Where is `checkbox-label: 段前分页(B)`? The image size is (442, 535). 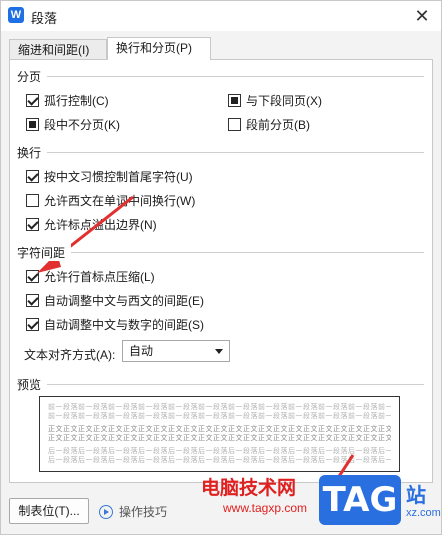
checkbox-label: 段前分页(B) is located at coordinates (278, 124).